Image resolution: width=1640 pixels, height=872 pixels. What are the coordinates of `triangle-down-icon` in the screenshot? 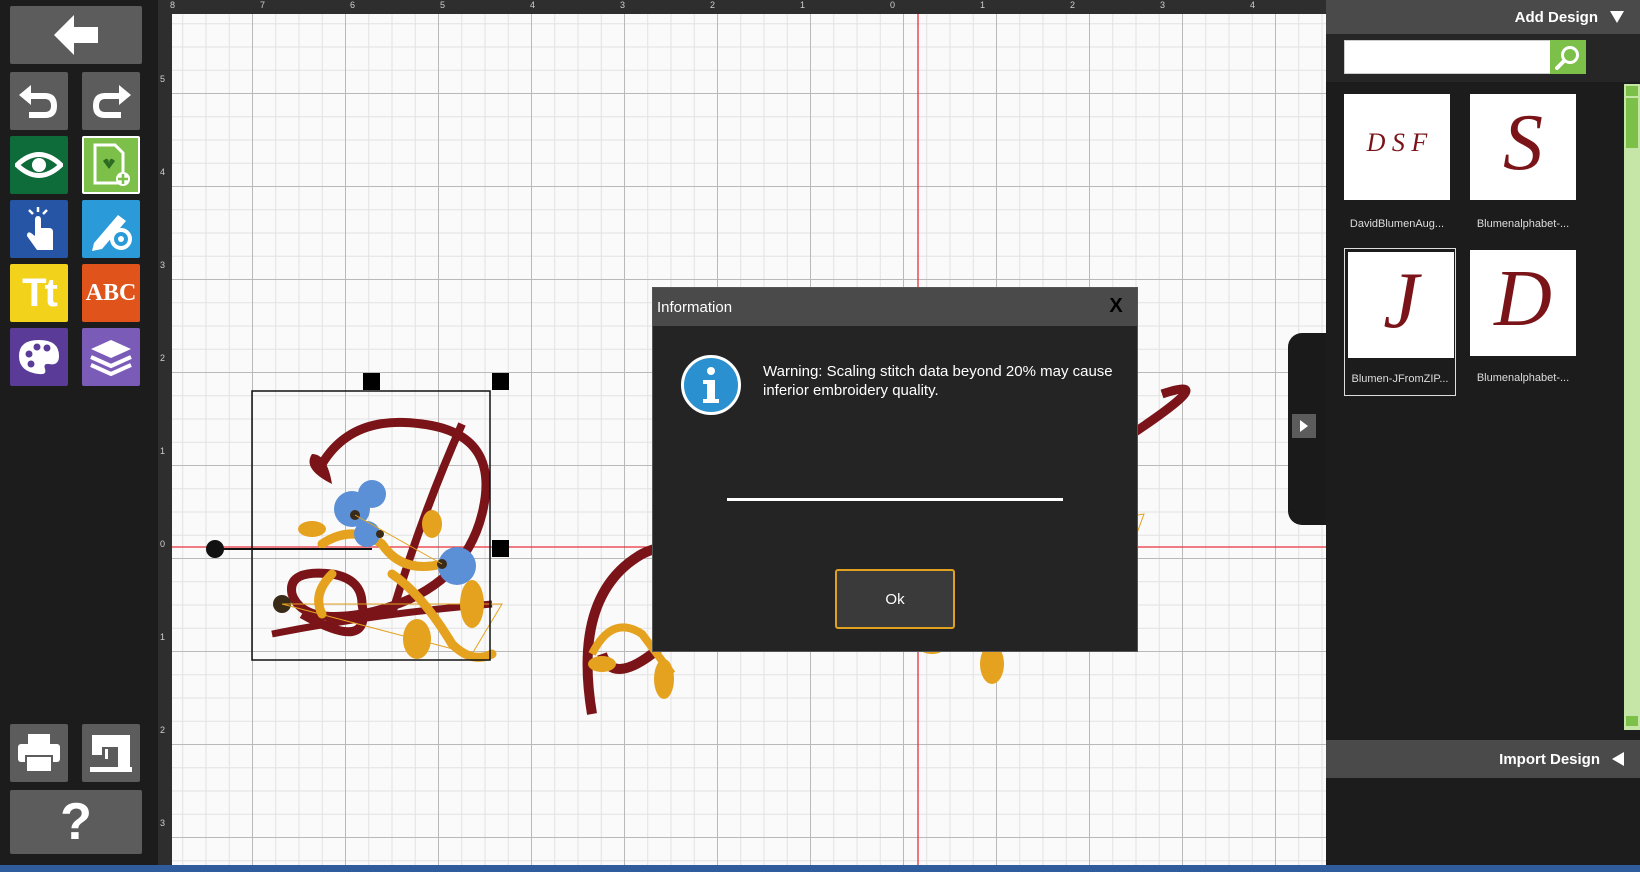 It's located at (1617, 17).